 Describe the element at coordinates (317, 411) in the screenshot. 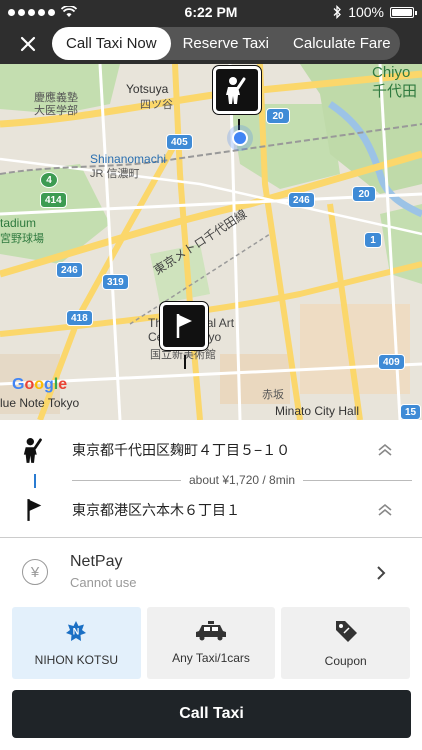

I see `map-label-minato-city: Minato City Hall` at that location.